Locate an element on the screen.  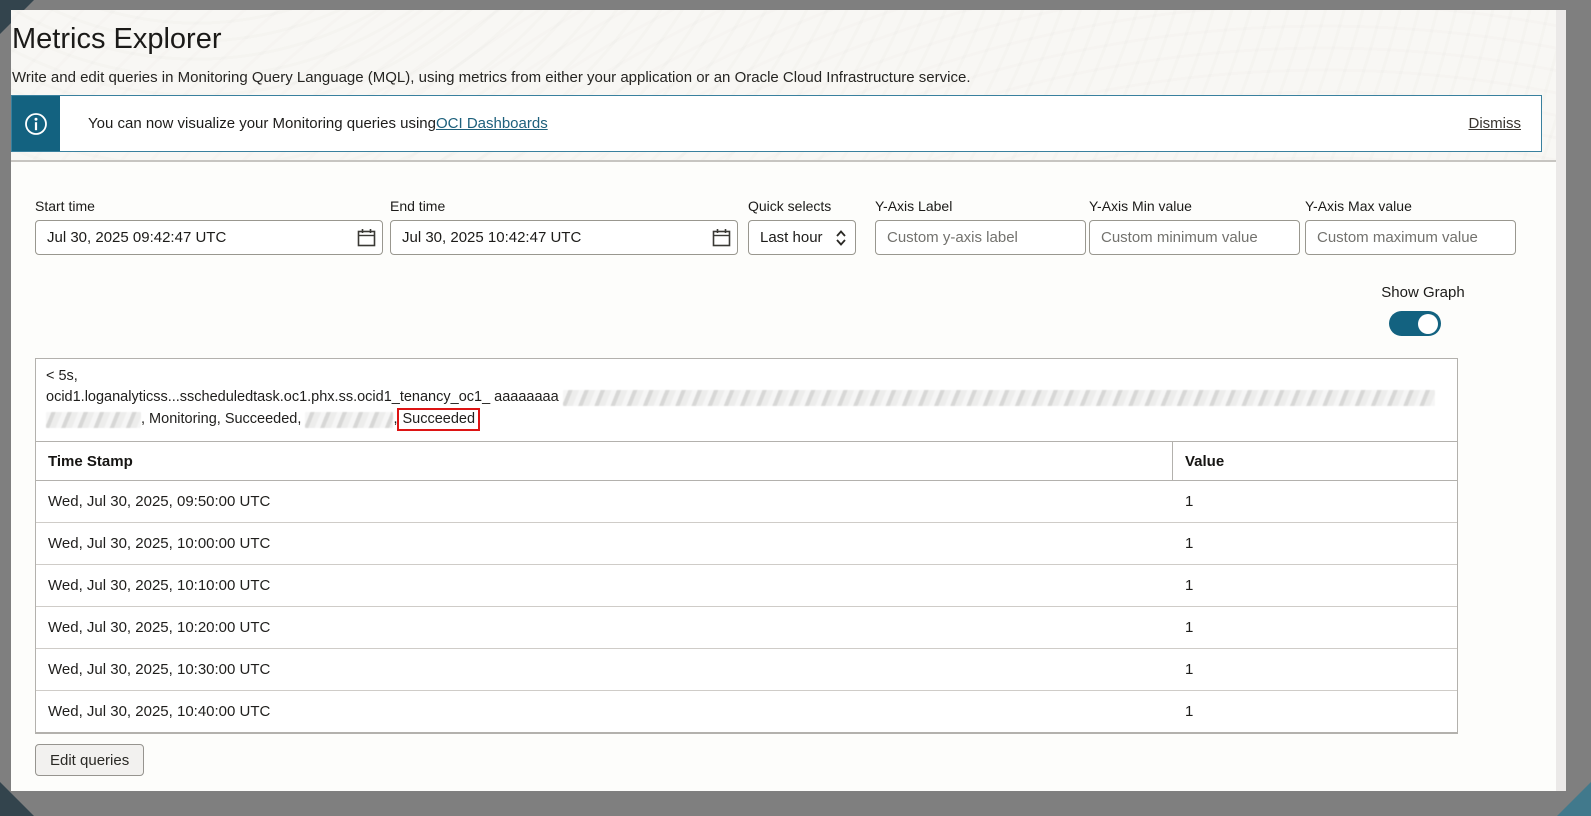
succeeded-highlight: Succeeded is located at coordinates (439, 419).